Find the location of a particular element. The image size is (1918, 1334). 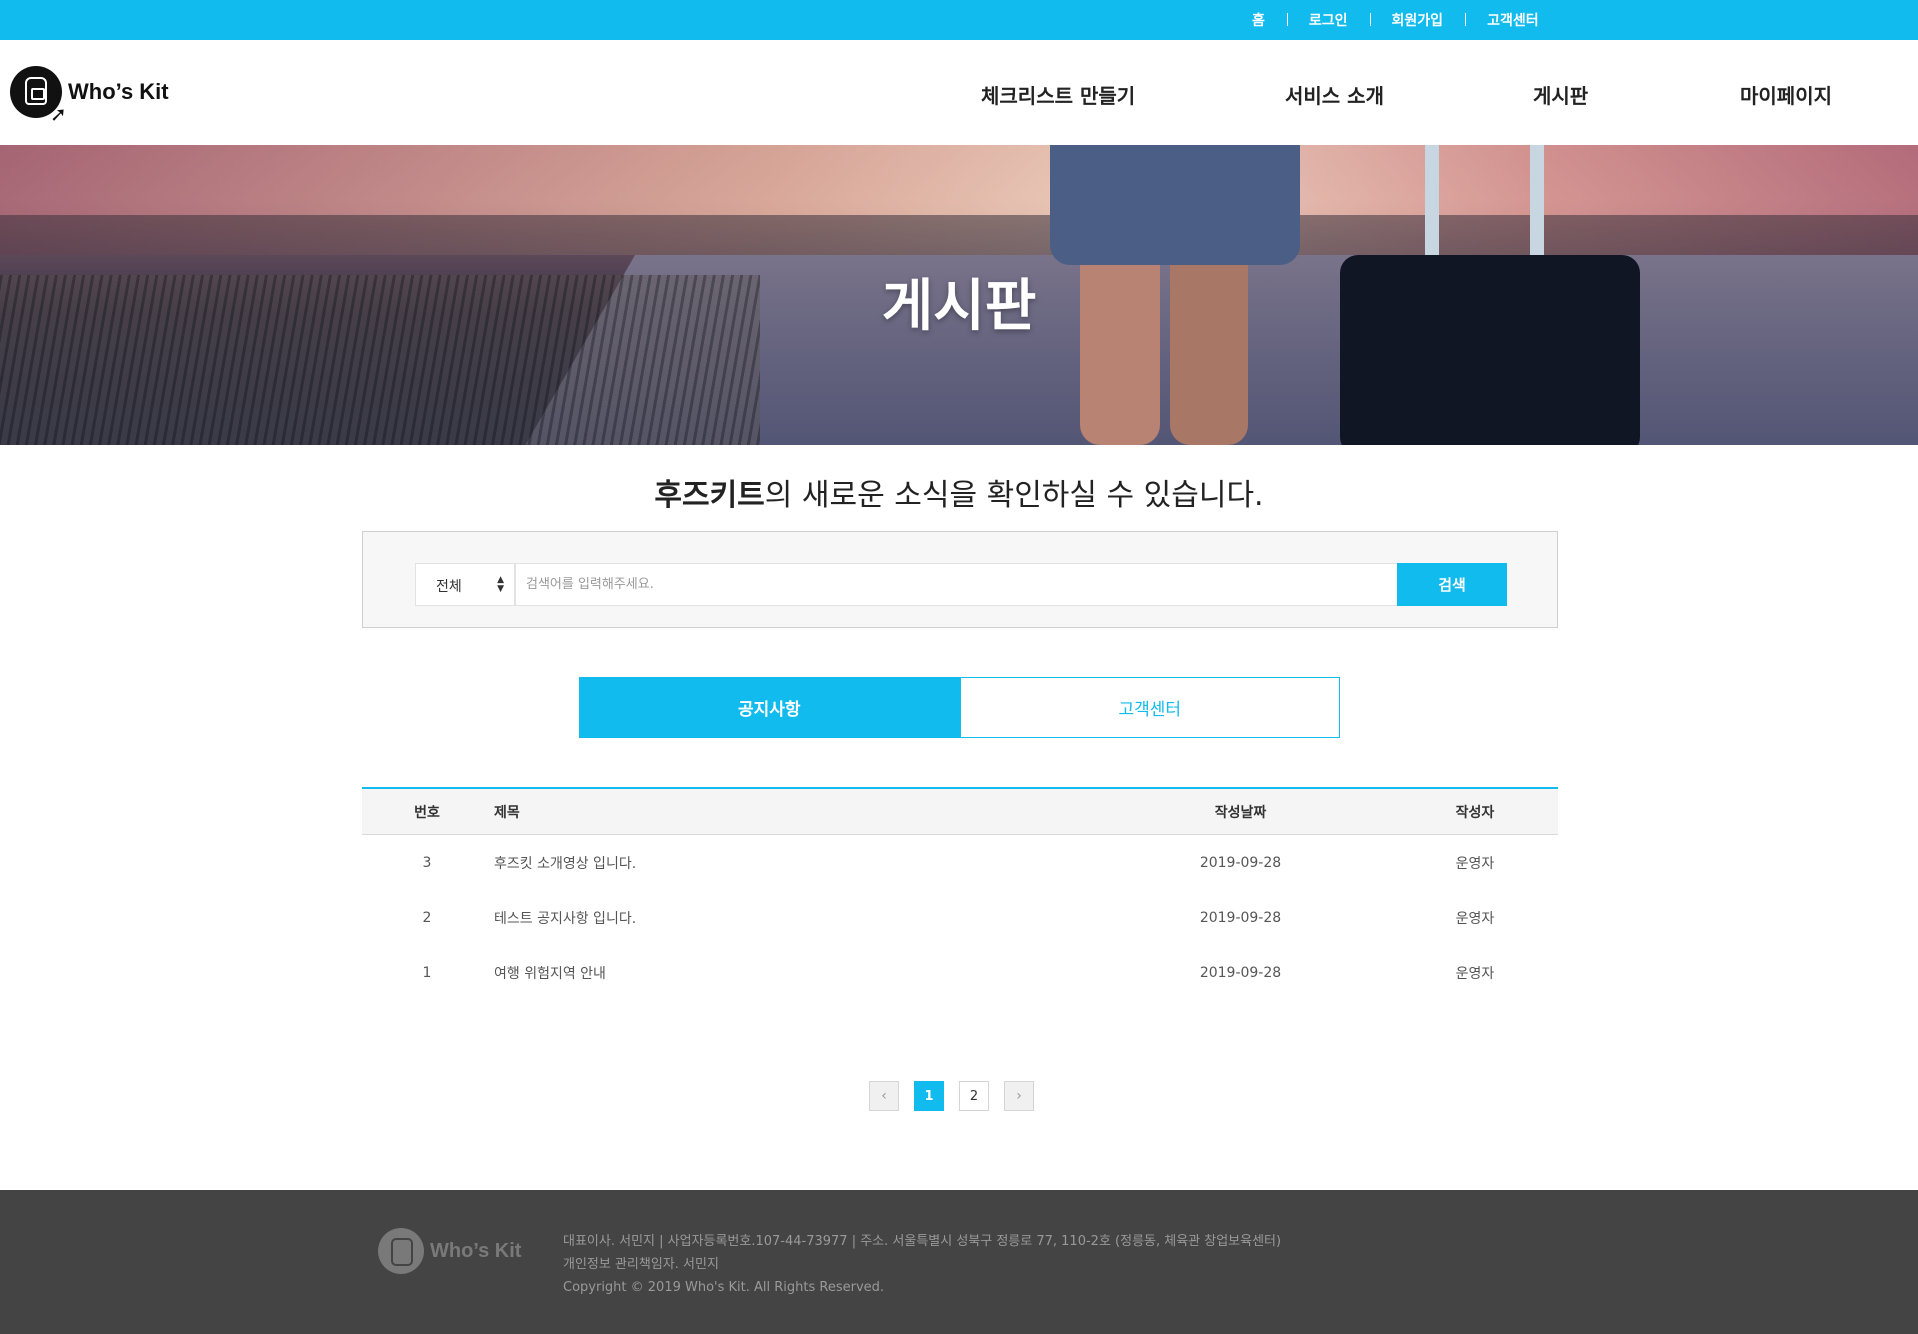

table-row: 1 여행 위험지역 안내 2019-09-28 운영자 is located at coordinates (960, 972).